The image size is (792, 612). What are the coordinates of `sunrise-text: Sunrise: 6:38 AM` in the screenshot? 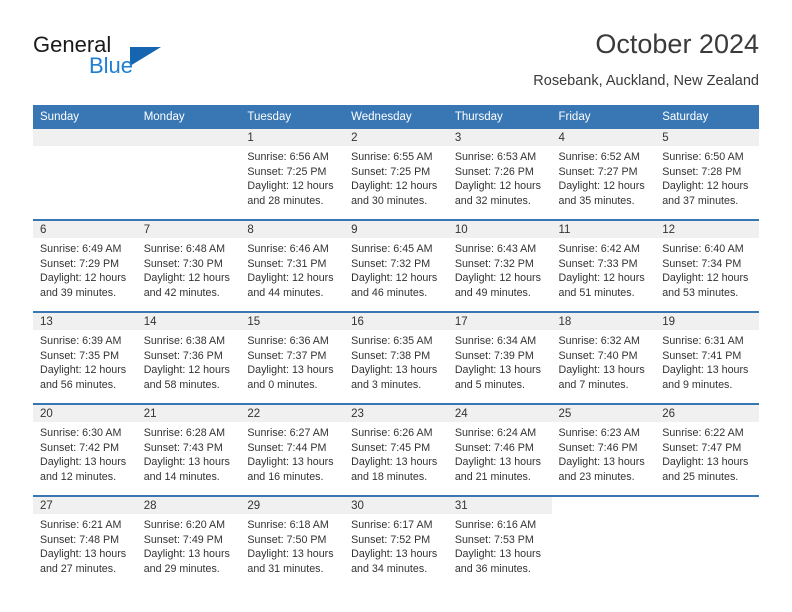 It's located at (184, 341).